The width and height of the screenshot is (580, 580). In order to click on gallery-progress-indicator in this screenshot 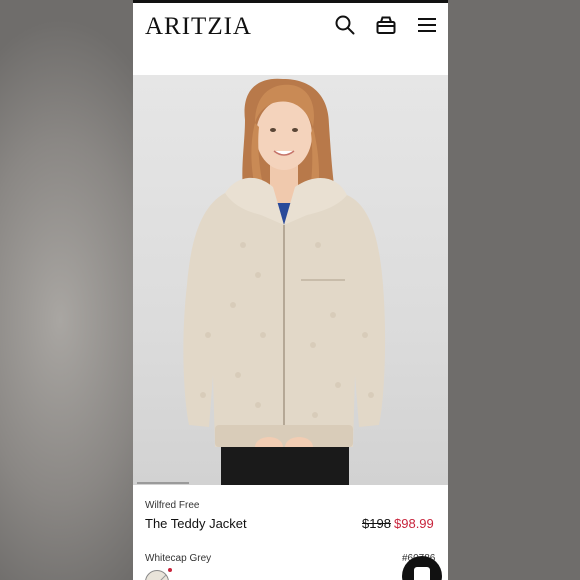, I will do `click(163, 483)`.